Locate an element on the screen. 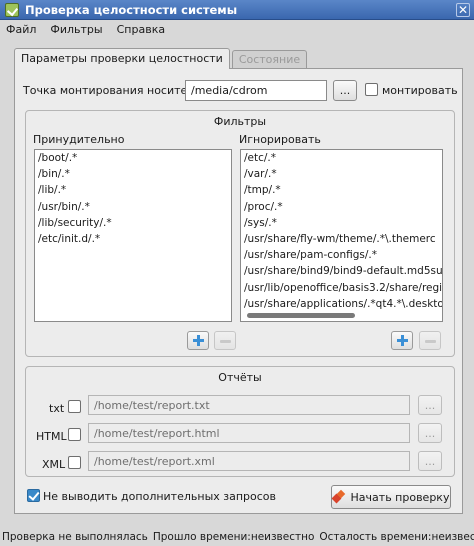 The width and height of the screenshot is (474, 546). mount-point-field: /media/cdrom is located at coordinates (256, 90).